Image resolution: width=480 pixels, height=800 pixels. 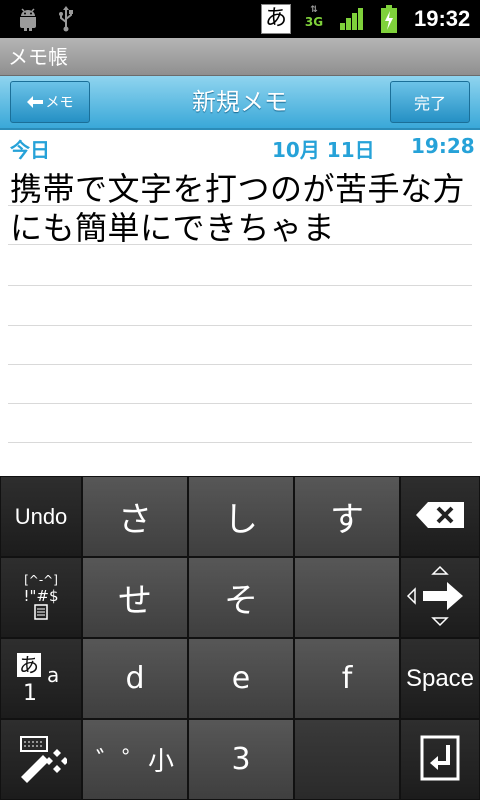 What do you see at coordinates (241, 601) in the screenshot?
I see `key-label: そ` at bounding box center [241, 601].